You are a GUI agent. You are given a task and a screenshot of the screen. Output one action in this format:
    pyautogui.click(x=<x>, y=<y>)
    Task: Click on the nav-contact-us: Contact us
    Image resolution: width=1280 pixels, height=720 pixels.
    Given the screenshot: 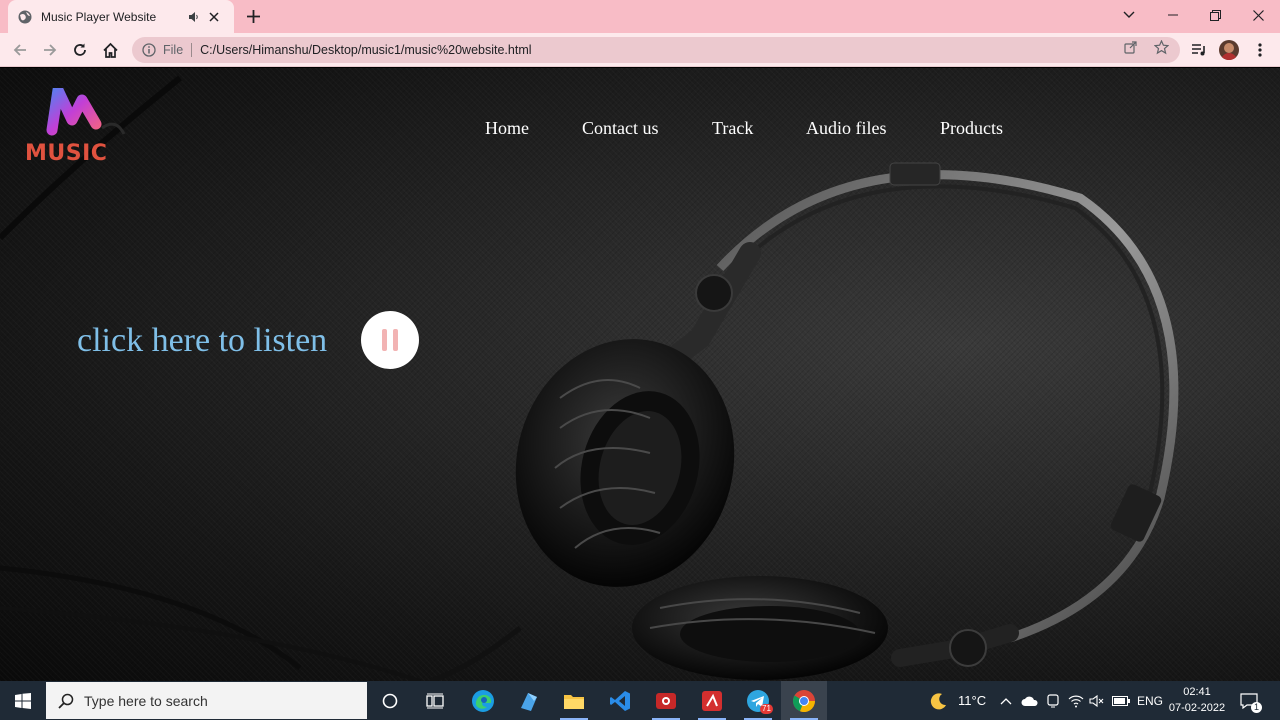 What is the action you would take?
    pyautogui.click(x=620, y=128)
    